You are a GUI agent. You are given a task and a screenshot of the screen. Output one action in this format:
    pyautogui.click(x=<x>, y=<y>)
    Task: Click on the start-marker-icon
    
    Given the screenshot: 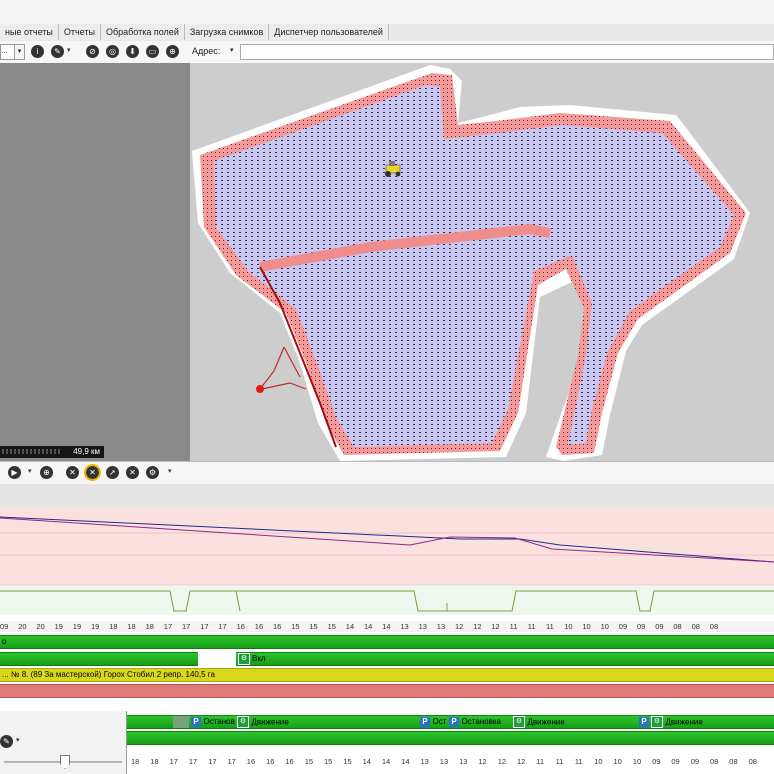 What is the action you would take?
    pyautogui.click(x=260, y=389)
    